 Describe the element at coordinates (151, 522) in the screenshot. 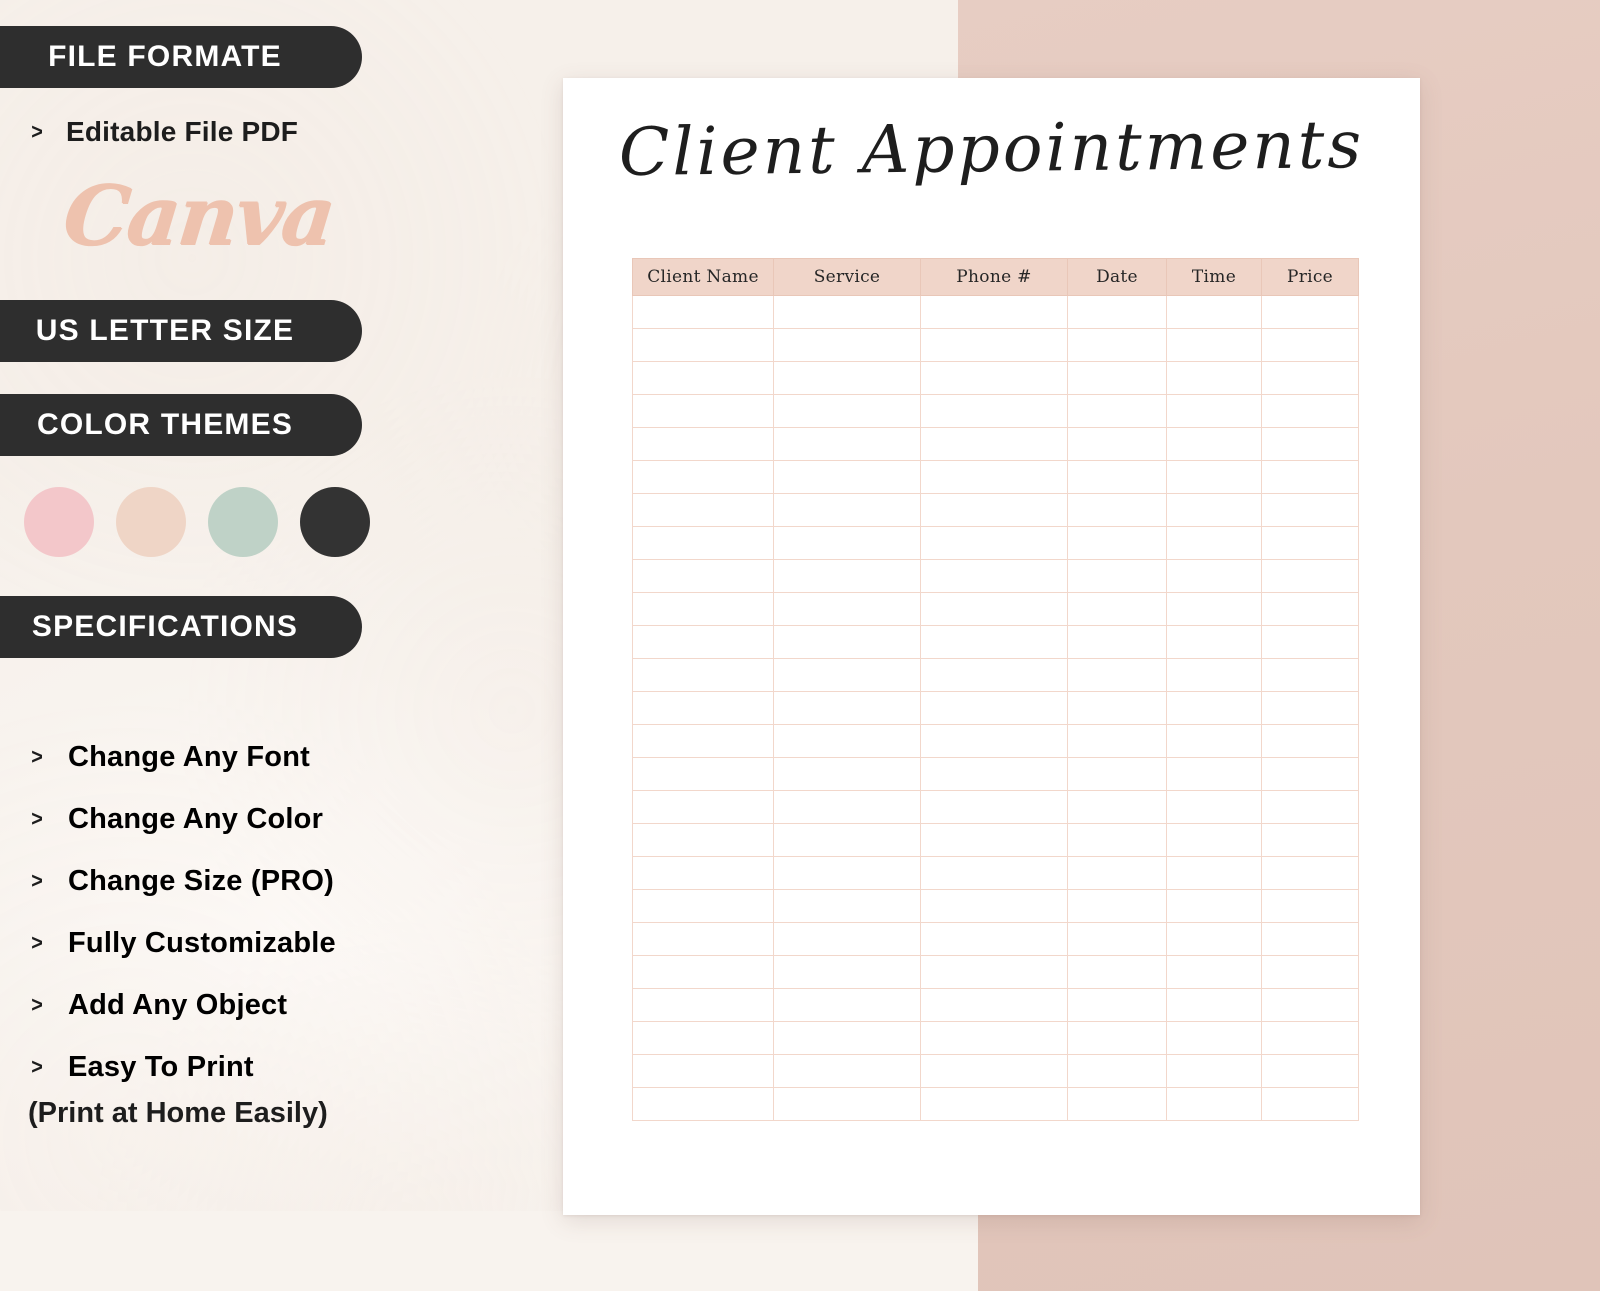

I see `color-swatch-peach-nude` at that location.